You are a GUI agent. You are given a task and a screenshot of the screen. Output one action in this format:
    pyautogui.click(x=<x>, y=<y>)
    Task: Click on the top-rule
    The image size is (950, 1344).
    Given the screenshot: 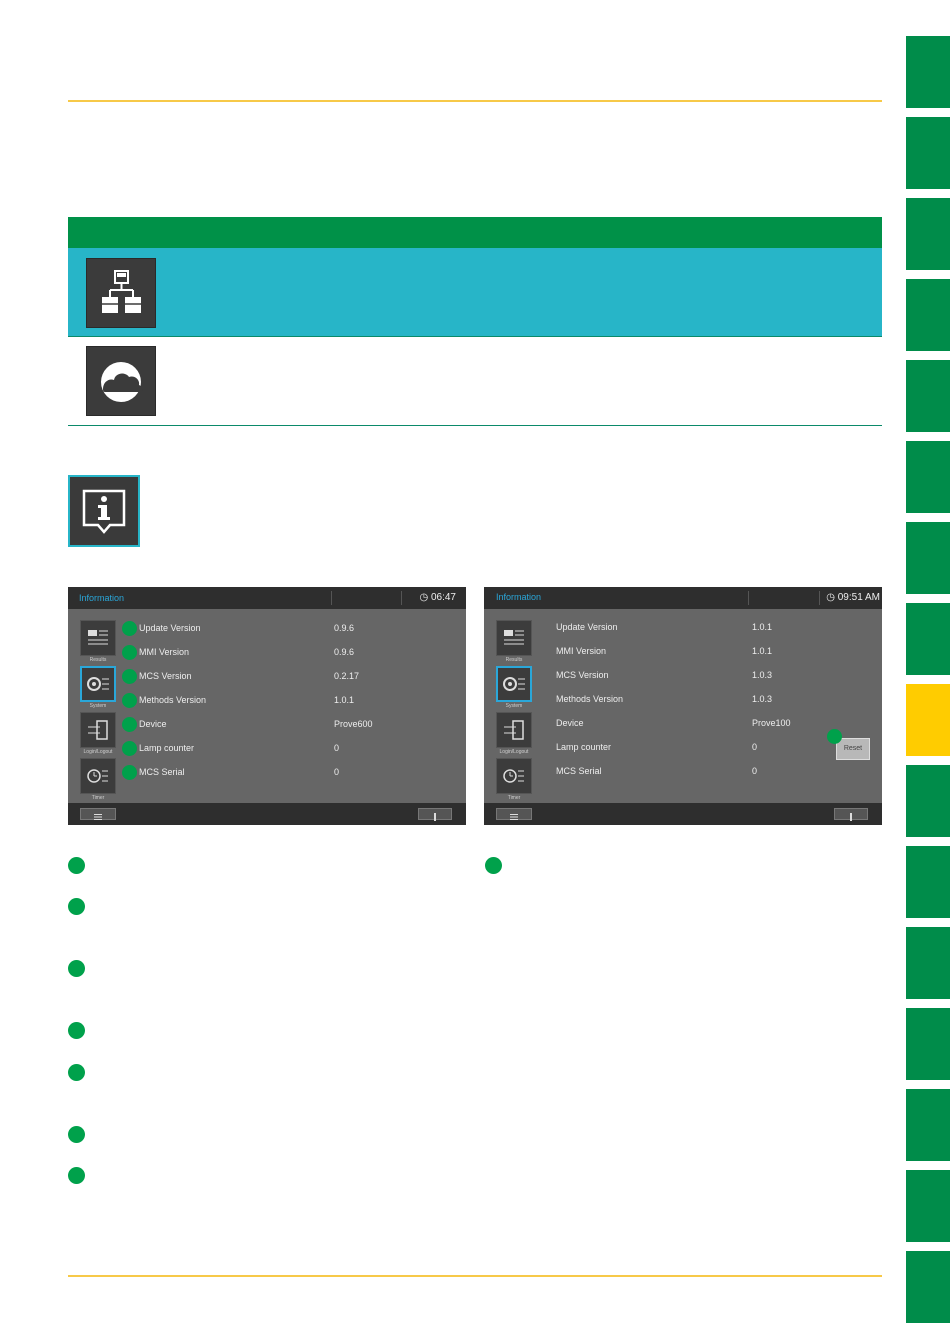 What is the action you would take?
    pyautogui.click(x=475, y=101)
    